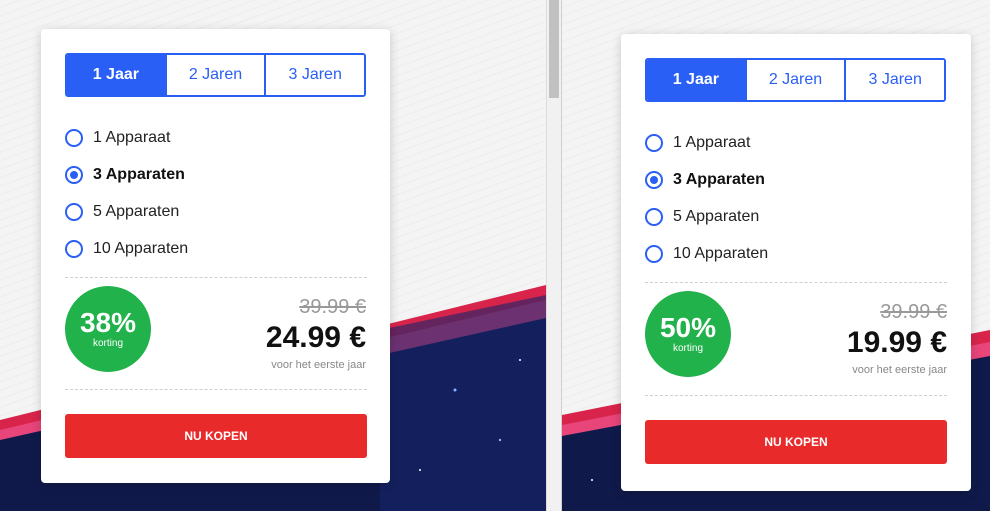 Image resolution: width=990 pixels, height=511 pixels. Describe the element at coordinates (896, 342) in the screenshot. I see `new-price: 19.99 €` at that location.